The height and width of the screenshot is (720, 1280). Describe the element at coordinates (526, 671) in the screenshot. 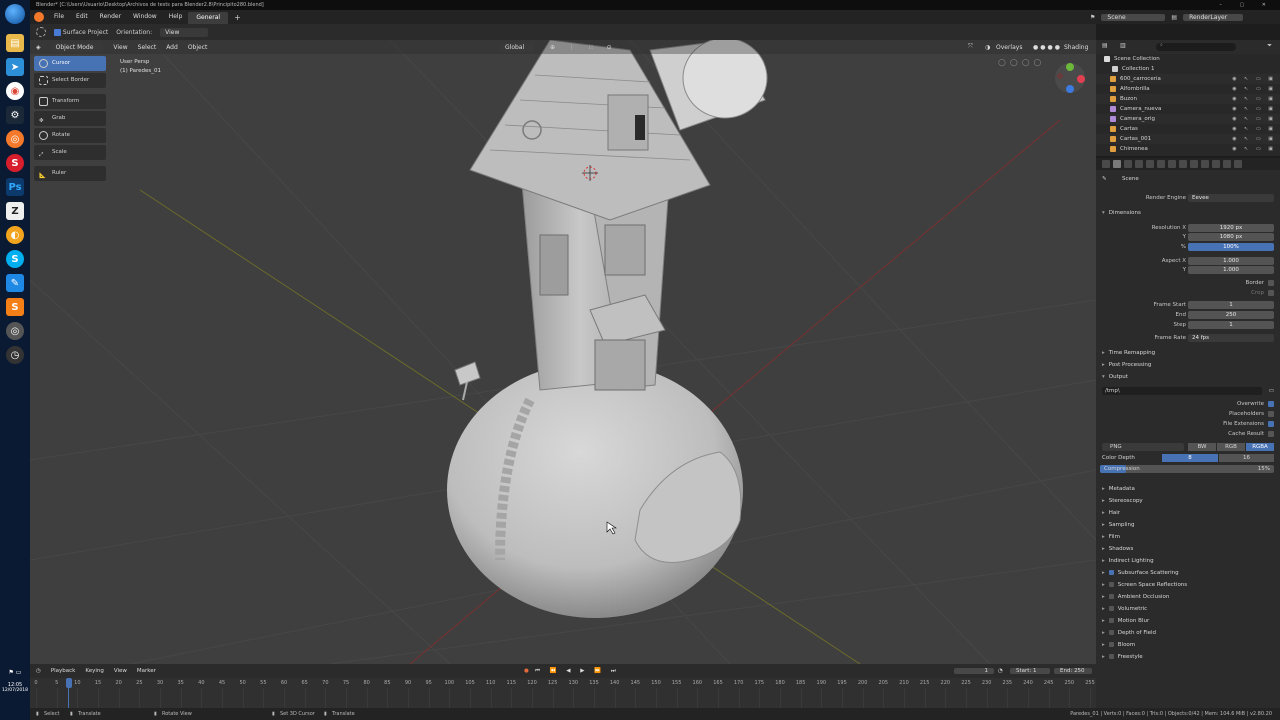

I see `record-icon: ●` at that location.